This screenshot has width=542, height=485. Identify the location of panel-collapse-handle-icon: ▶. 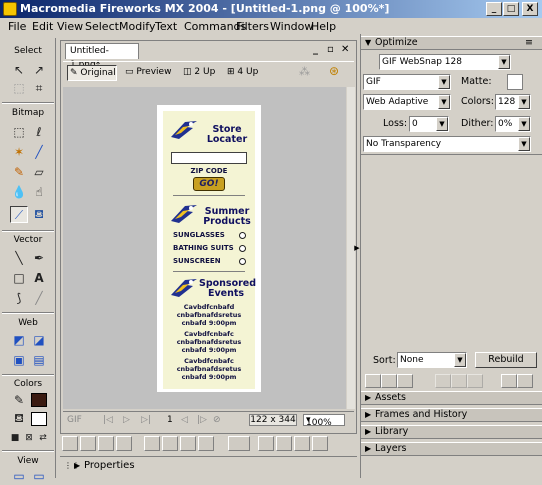
(357, 248).